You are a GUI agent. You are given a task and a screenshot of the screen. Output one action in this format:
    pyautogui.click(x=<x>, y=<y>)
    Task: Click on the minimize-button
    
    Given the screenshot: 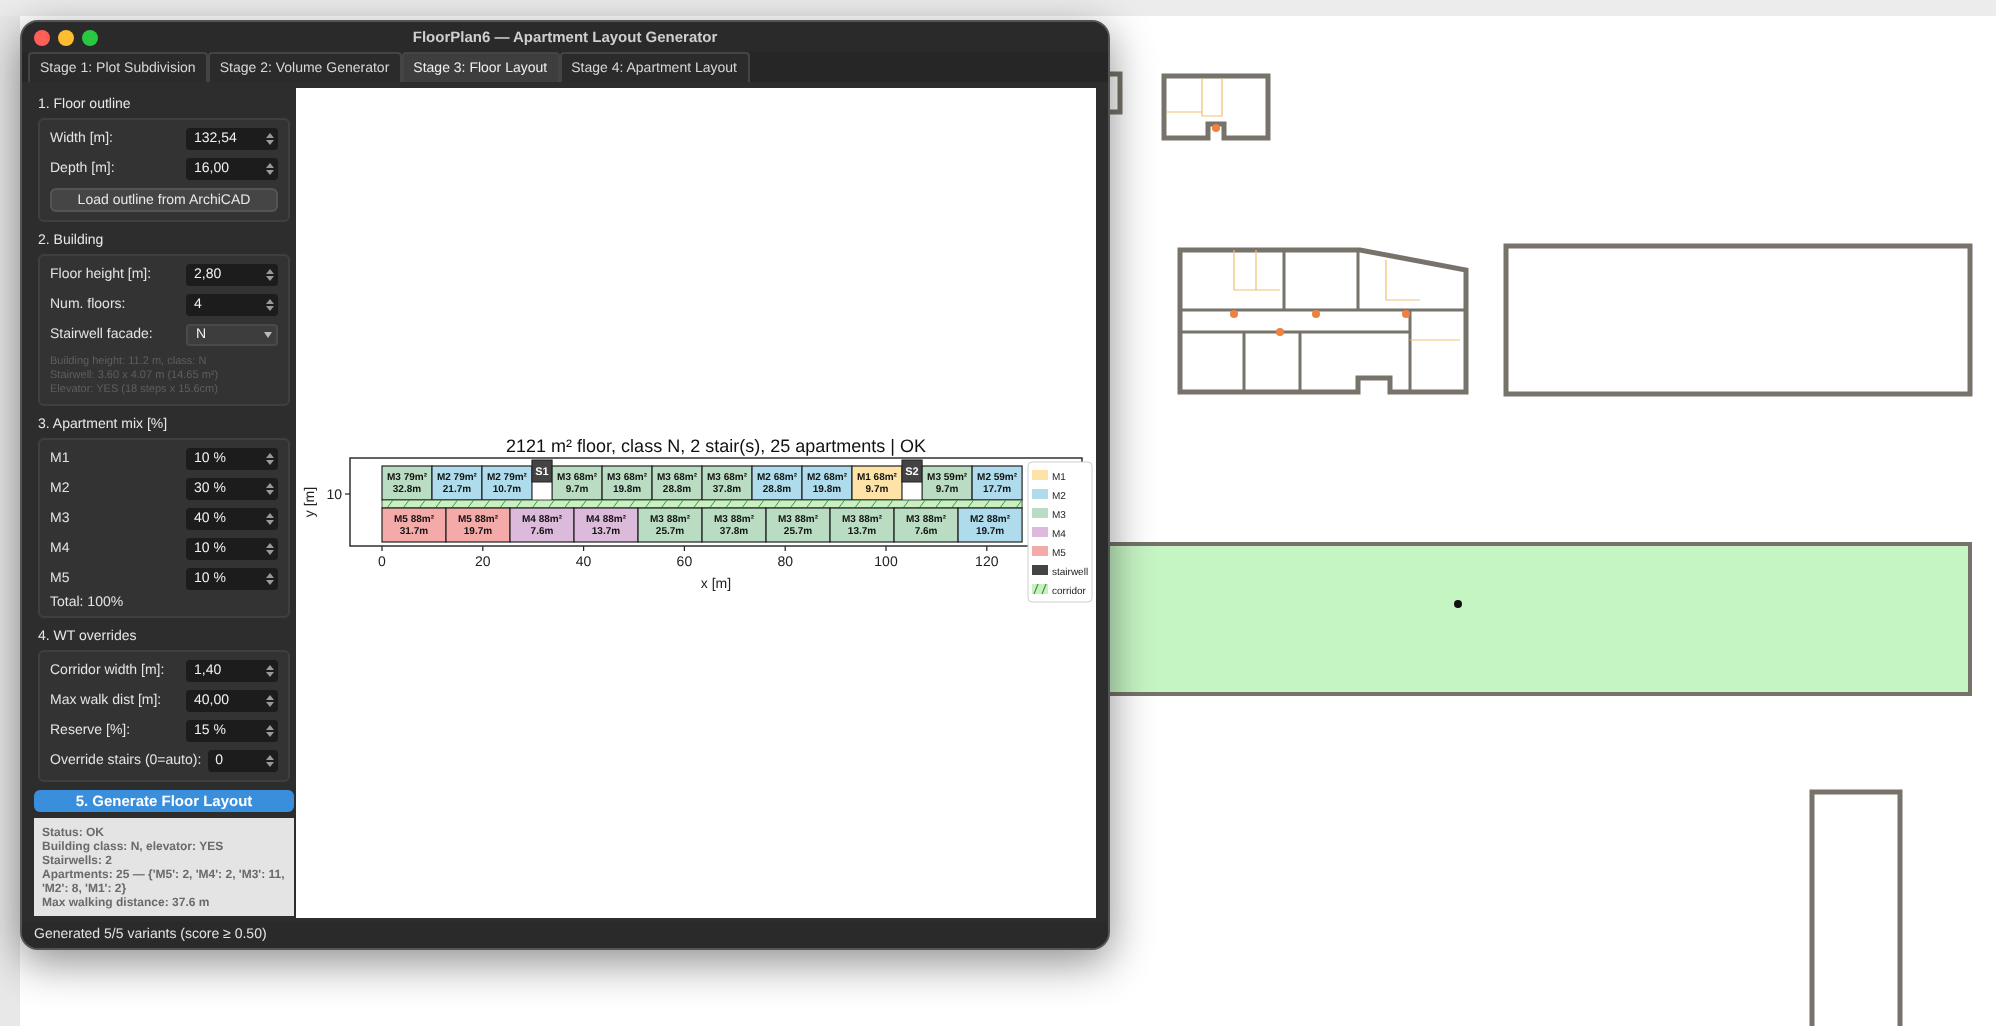 What is the action you would take?
    pyautogui.click(x=66, y=37)
    